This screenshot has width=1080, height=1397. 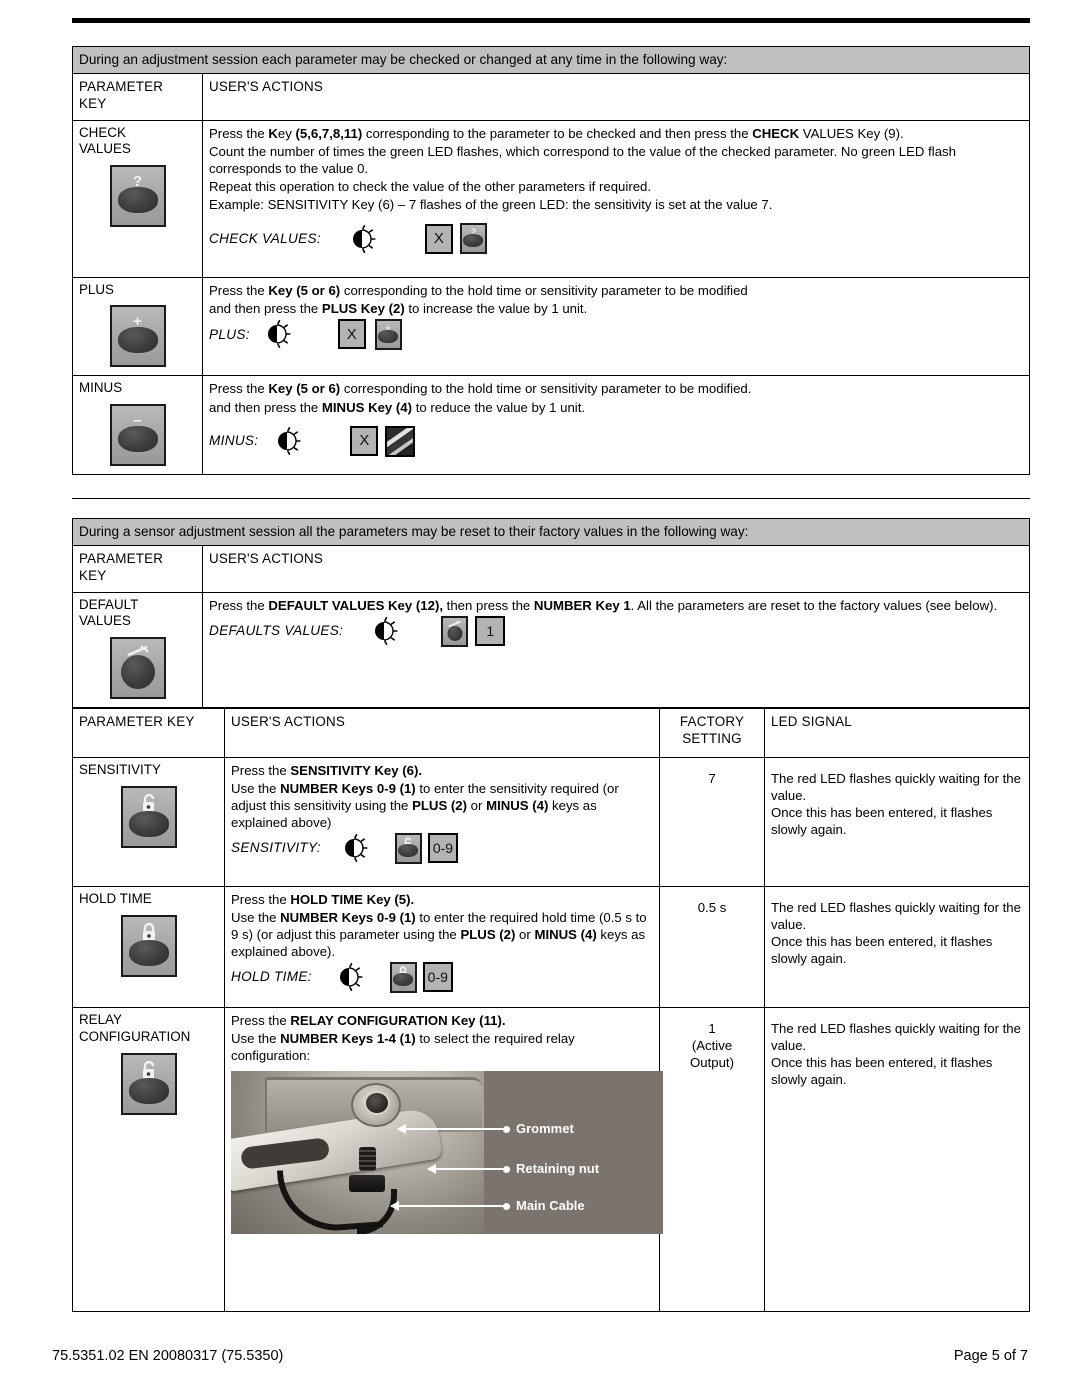 I want to click on table3-col3-header: FACTORY SETTING, so click(x=712, y=733).